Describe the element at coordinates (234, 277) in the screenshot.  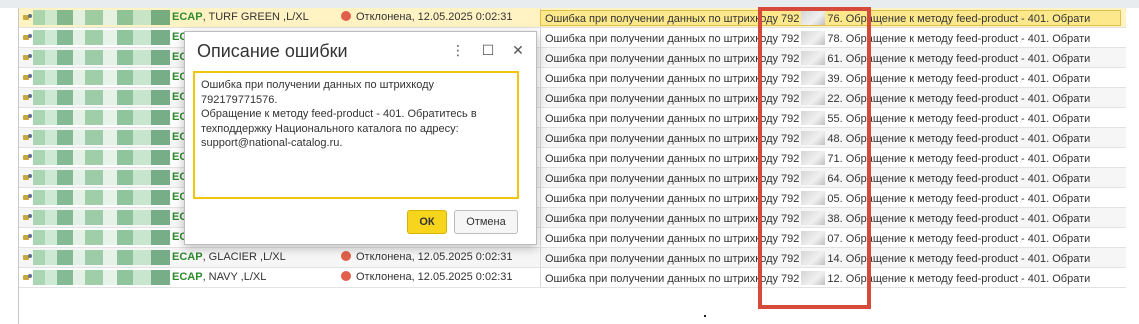
I see `product-name: , NAVY ,L/XL` at that location.